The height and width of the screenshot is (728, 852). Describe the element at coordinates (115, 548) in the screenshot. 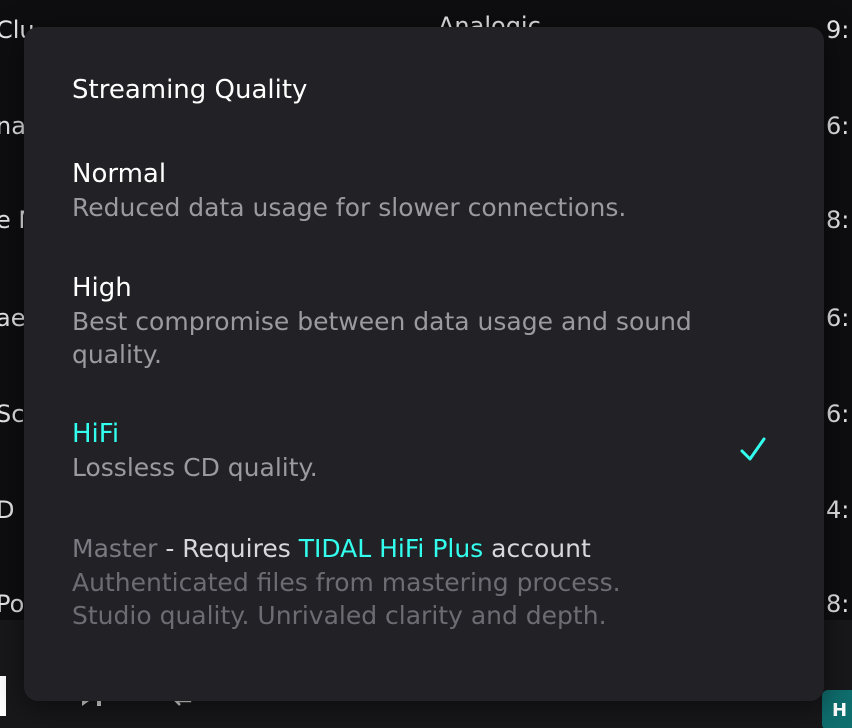

I see `option-label: Master` at that location.